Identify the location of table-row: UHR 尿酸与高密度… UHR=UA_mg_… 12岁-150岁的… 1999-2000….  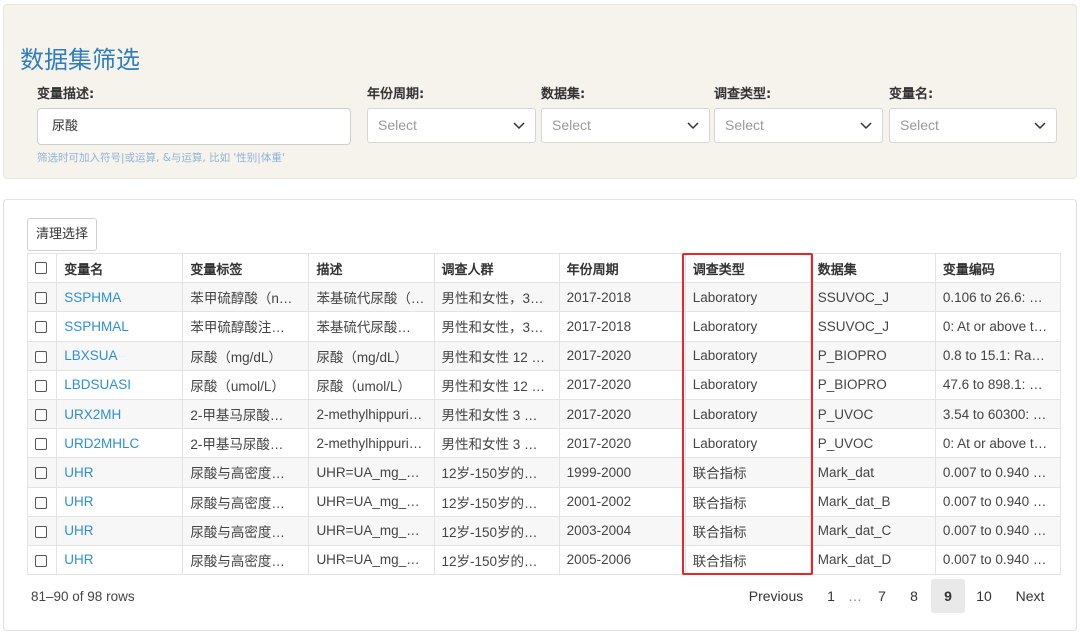
(544, 472).